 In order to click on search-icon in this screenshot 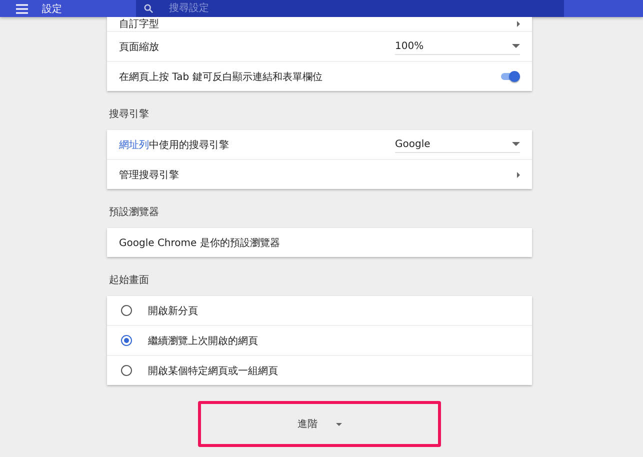, I will do `click(148, 8)`.